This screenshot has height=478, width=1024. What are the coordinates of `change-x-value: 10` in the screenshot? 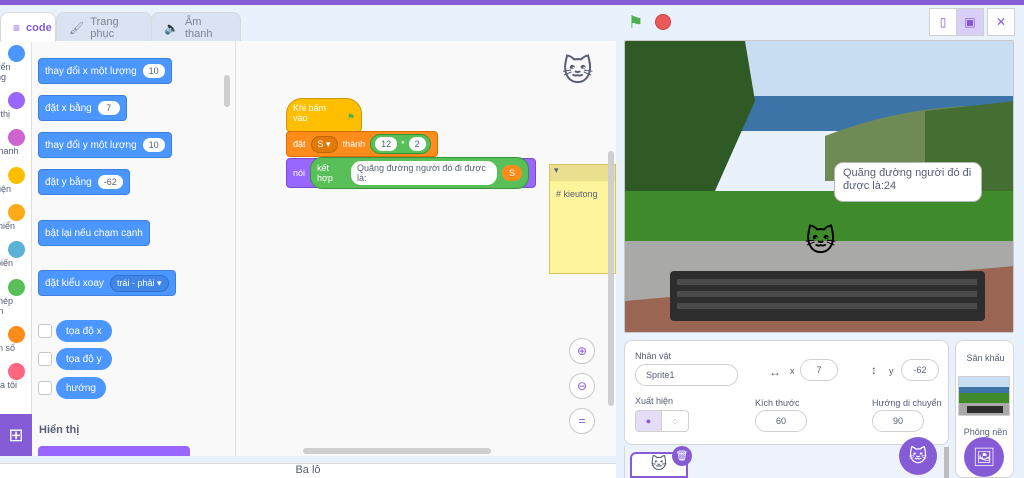 It's located at (153, 71).